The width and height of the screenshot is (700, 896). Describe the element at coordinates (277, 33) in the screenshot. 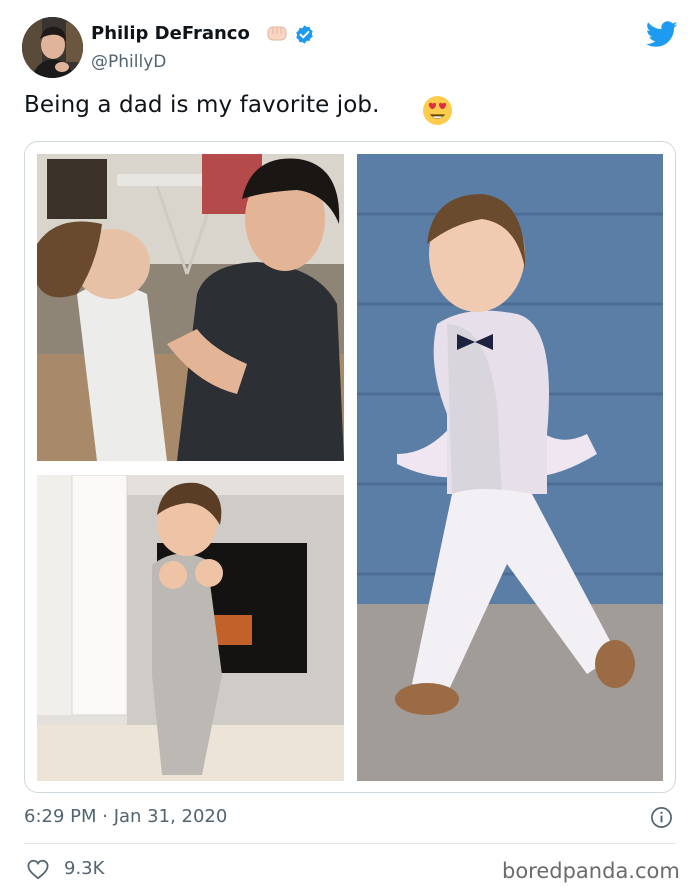

I see `raised-fist-icon` at that location.